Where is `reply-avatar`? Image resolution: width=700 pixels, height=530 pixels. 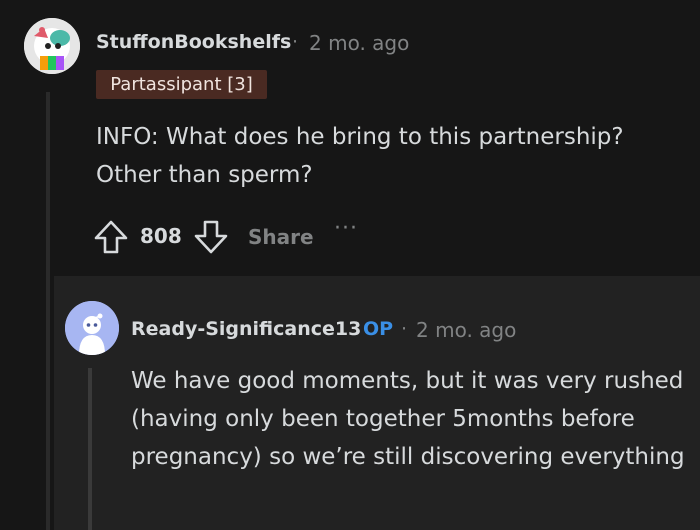
reply-avatar is located at coordinates (92, 328).